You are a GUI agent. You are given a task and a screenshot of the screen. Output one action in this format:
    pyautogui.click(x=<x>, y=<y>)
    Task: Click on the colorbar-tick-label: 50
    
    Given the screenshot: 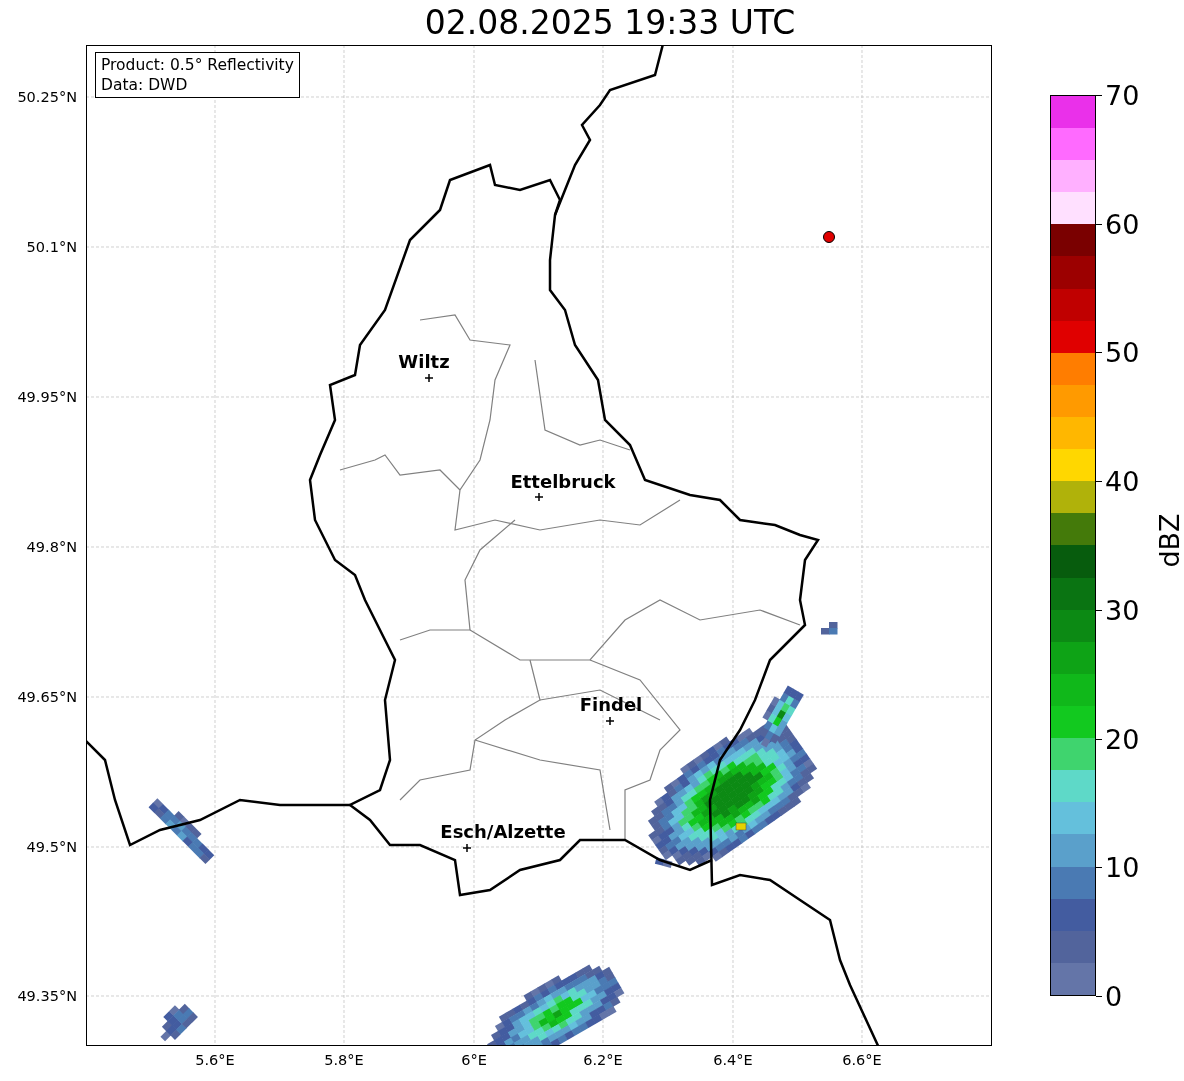 What is the action you would take?
    pyautogui.click(x=1122, y=352)
    